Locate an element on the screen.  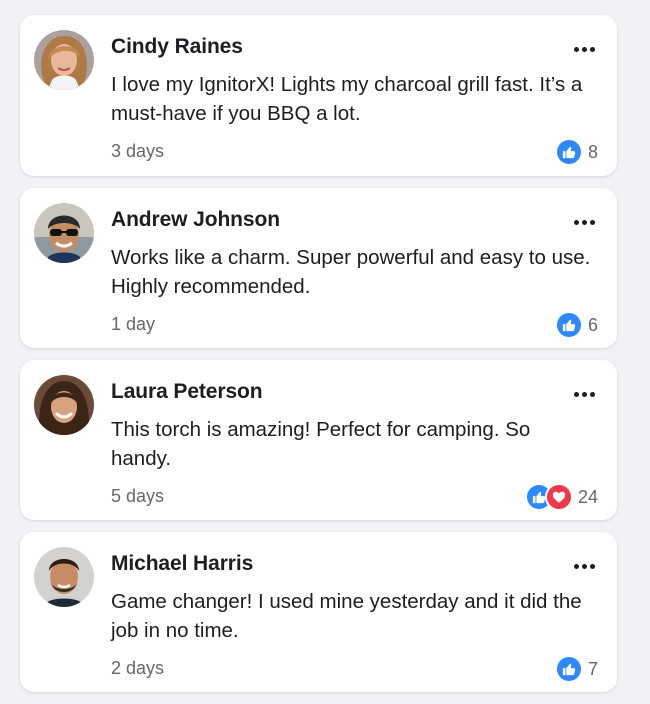
love-icon is located at coordinates (558, 497).